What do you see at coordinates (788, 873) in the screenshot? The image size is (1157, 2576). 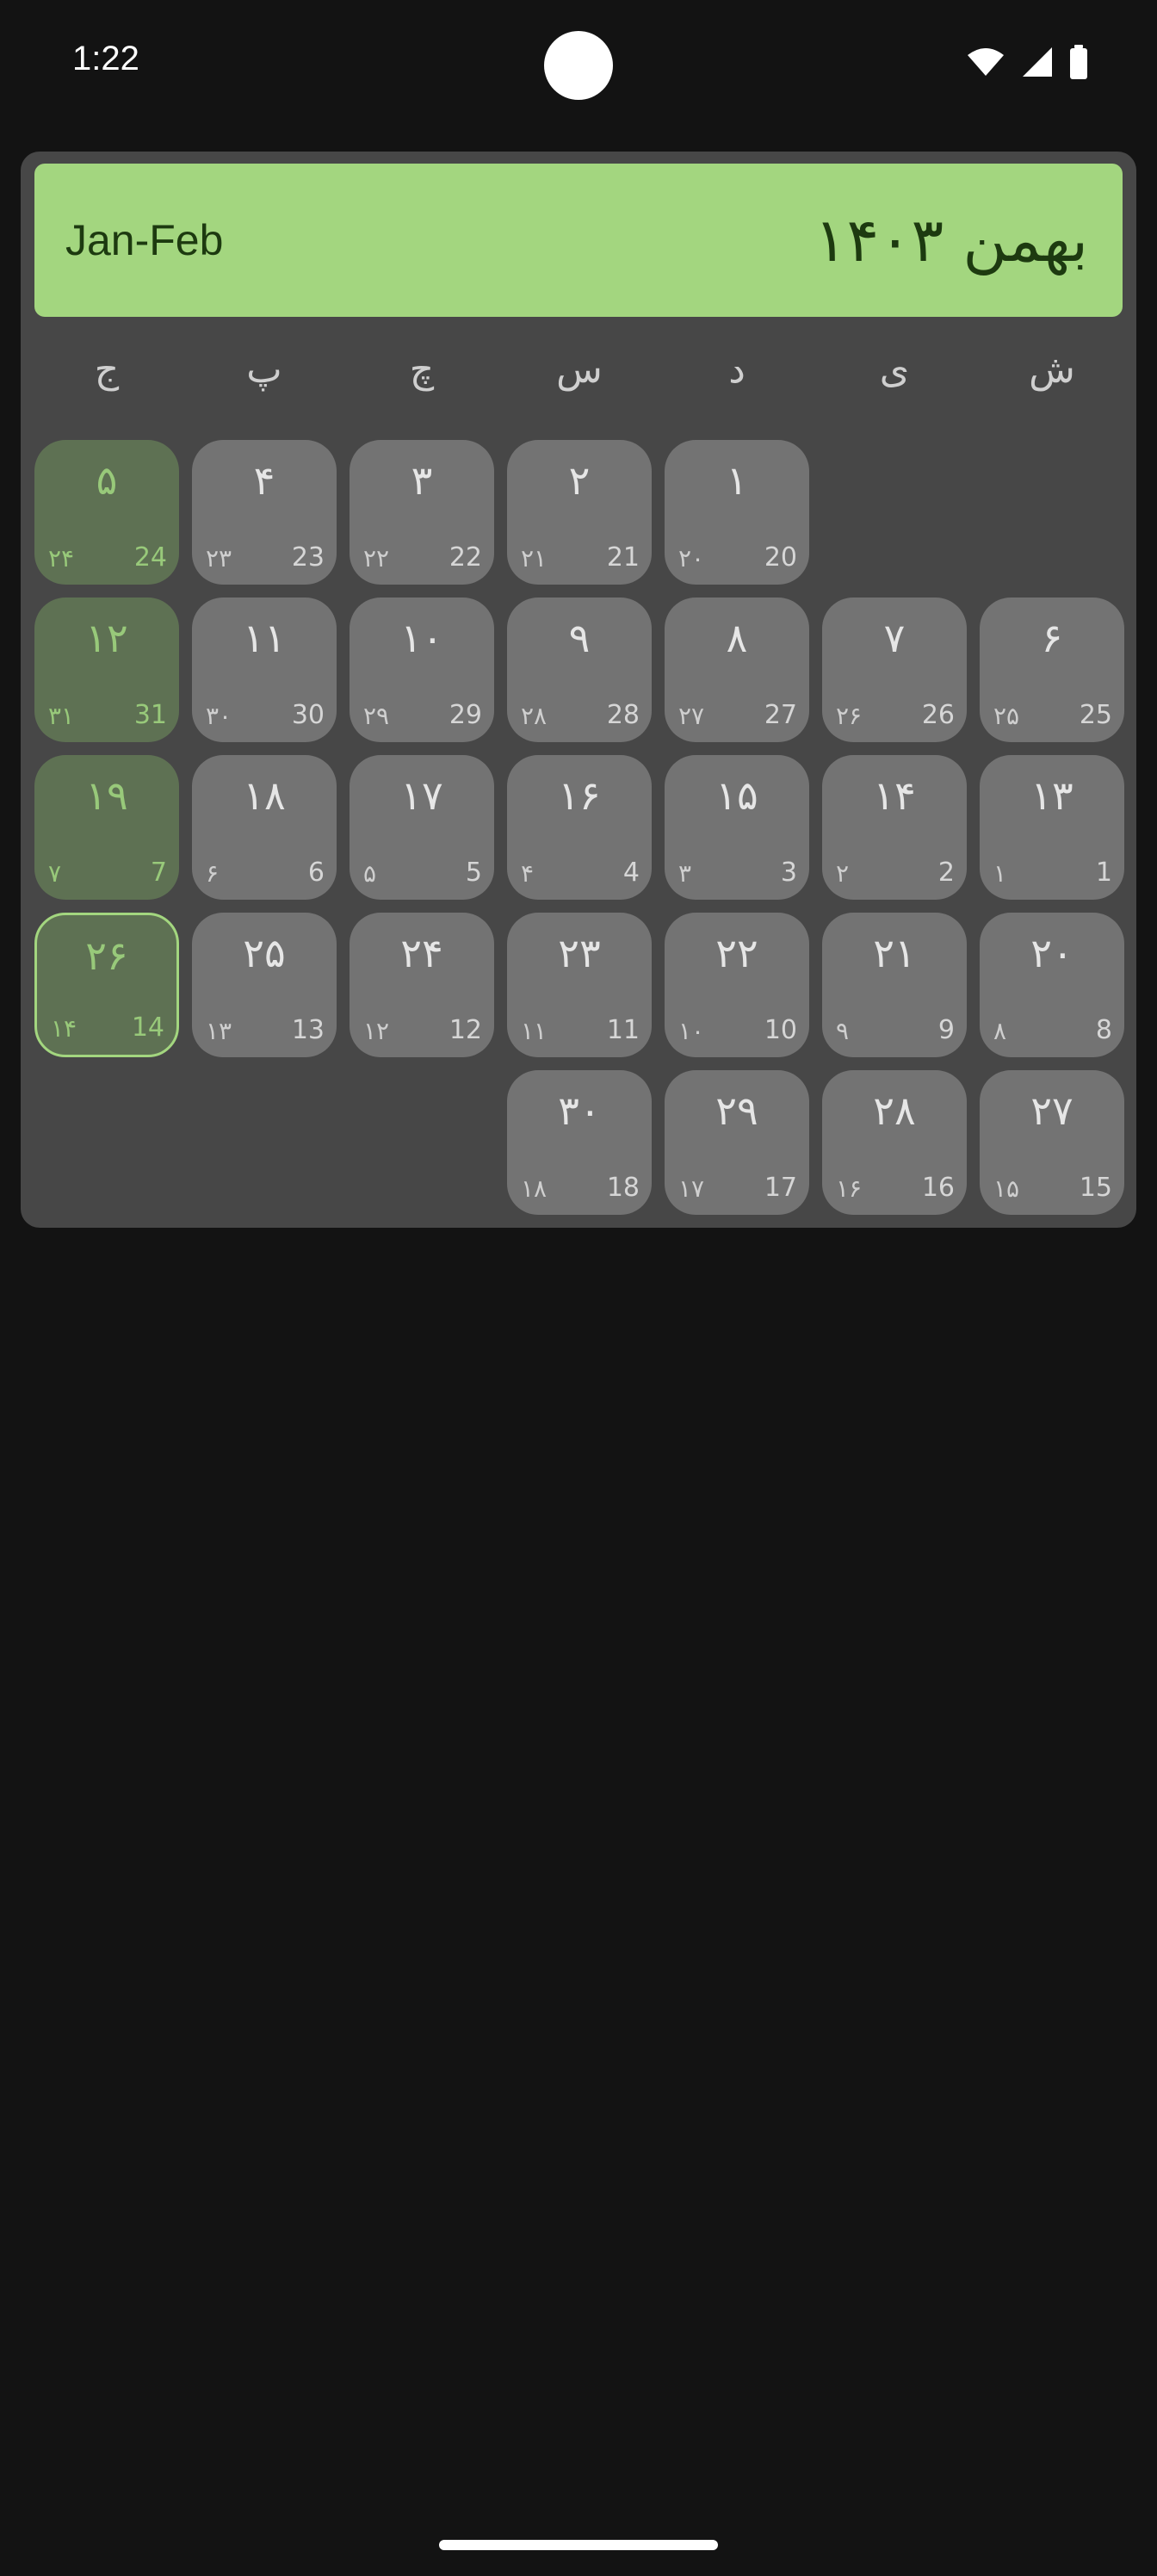 I see `gregorian-day-number: 3` at bounding box center [788, 873].